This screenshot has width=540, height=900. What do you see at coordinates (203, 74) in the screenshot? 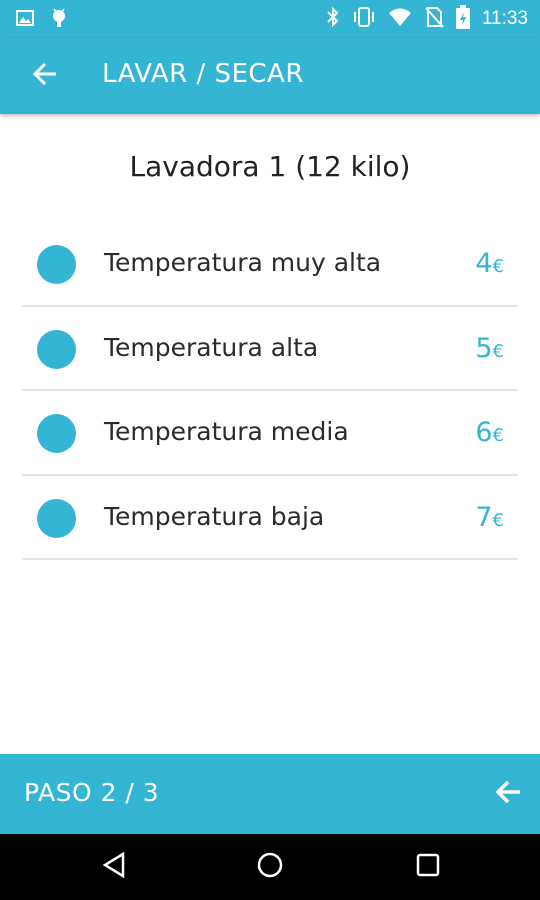
I see `app-title: LAVAR / SECAR` at bounding box center [203, 74].